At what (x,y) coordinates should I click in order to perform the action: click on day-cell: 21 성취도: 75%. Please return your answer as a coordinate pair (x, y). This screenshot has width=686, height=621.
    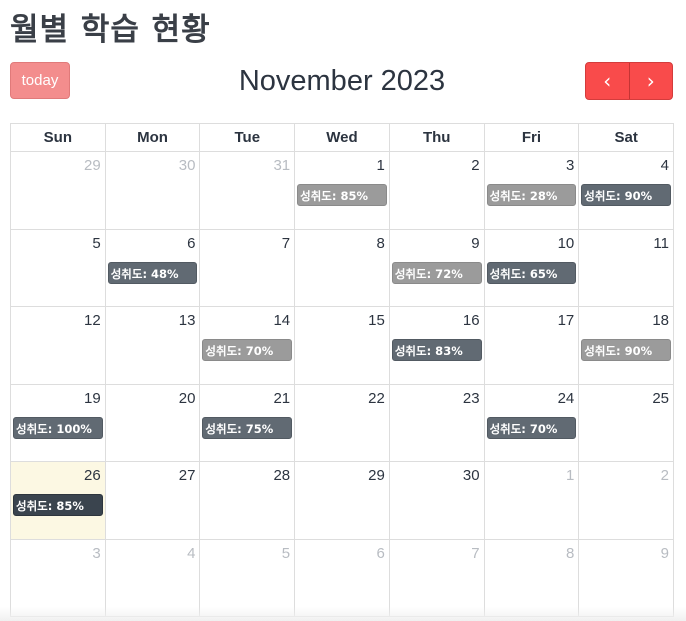
    Looking at the image, I should click on (248, 423).